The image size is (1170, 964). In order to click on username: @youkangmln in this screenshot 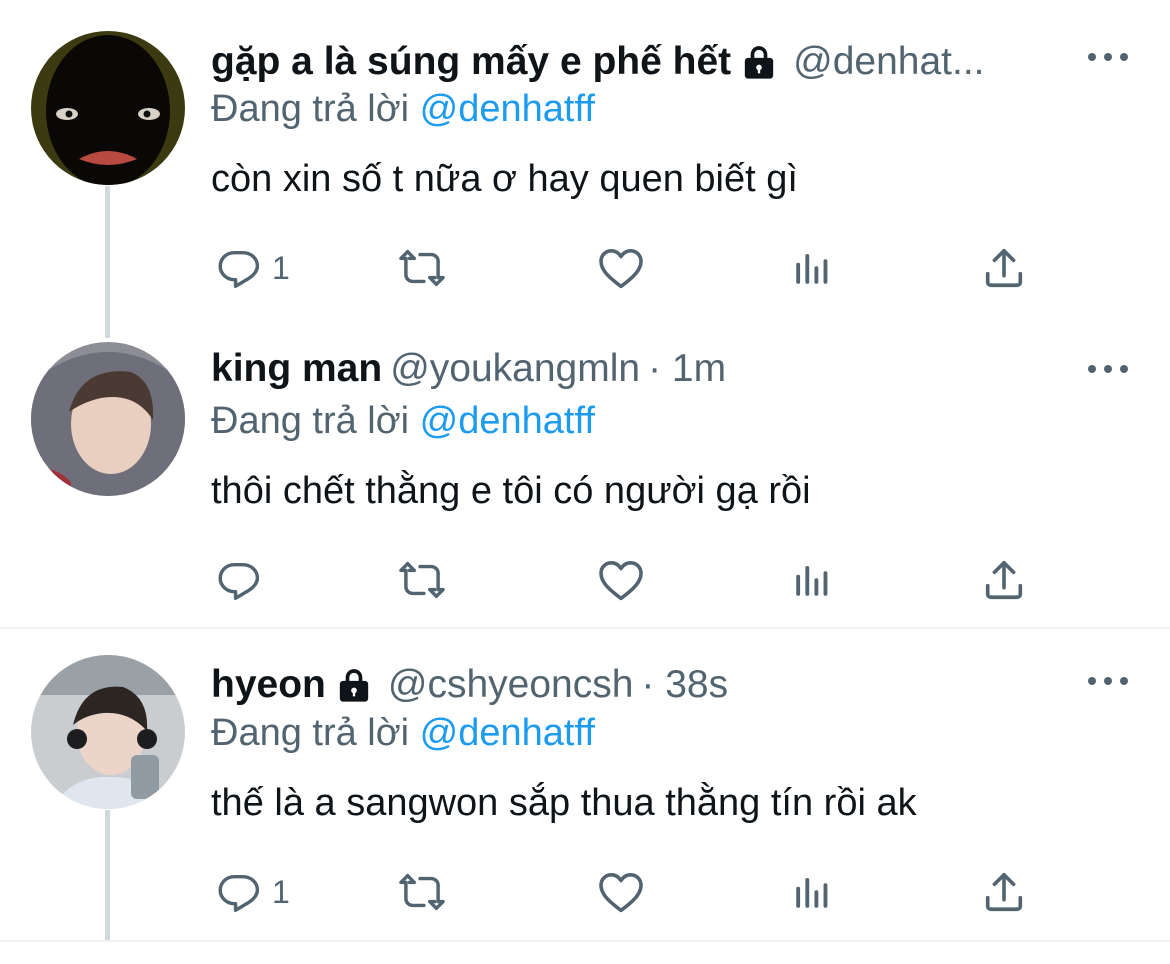, I will do `click(515, 369)`.